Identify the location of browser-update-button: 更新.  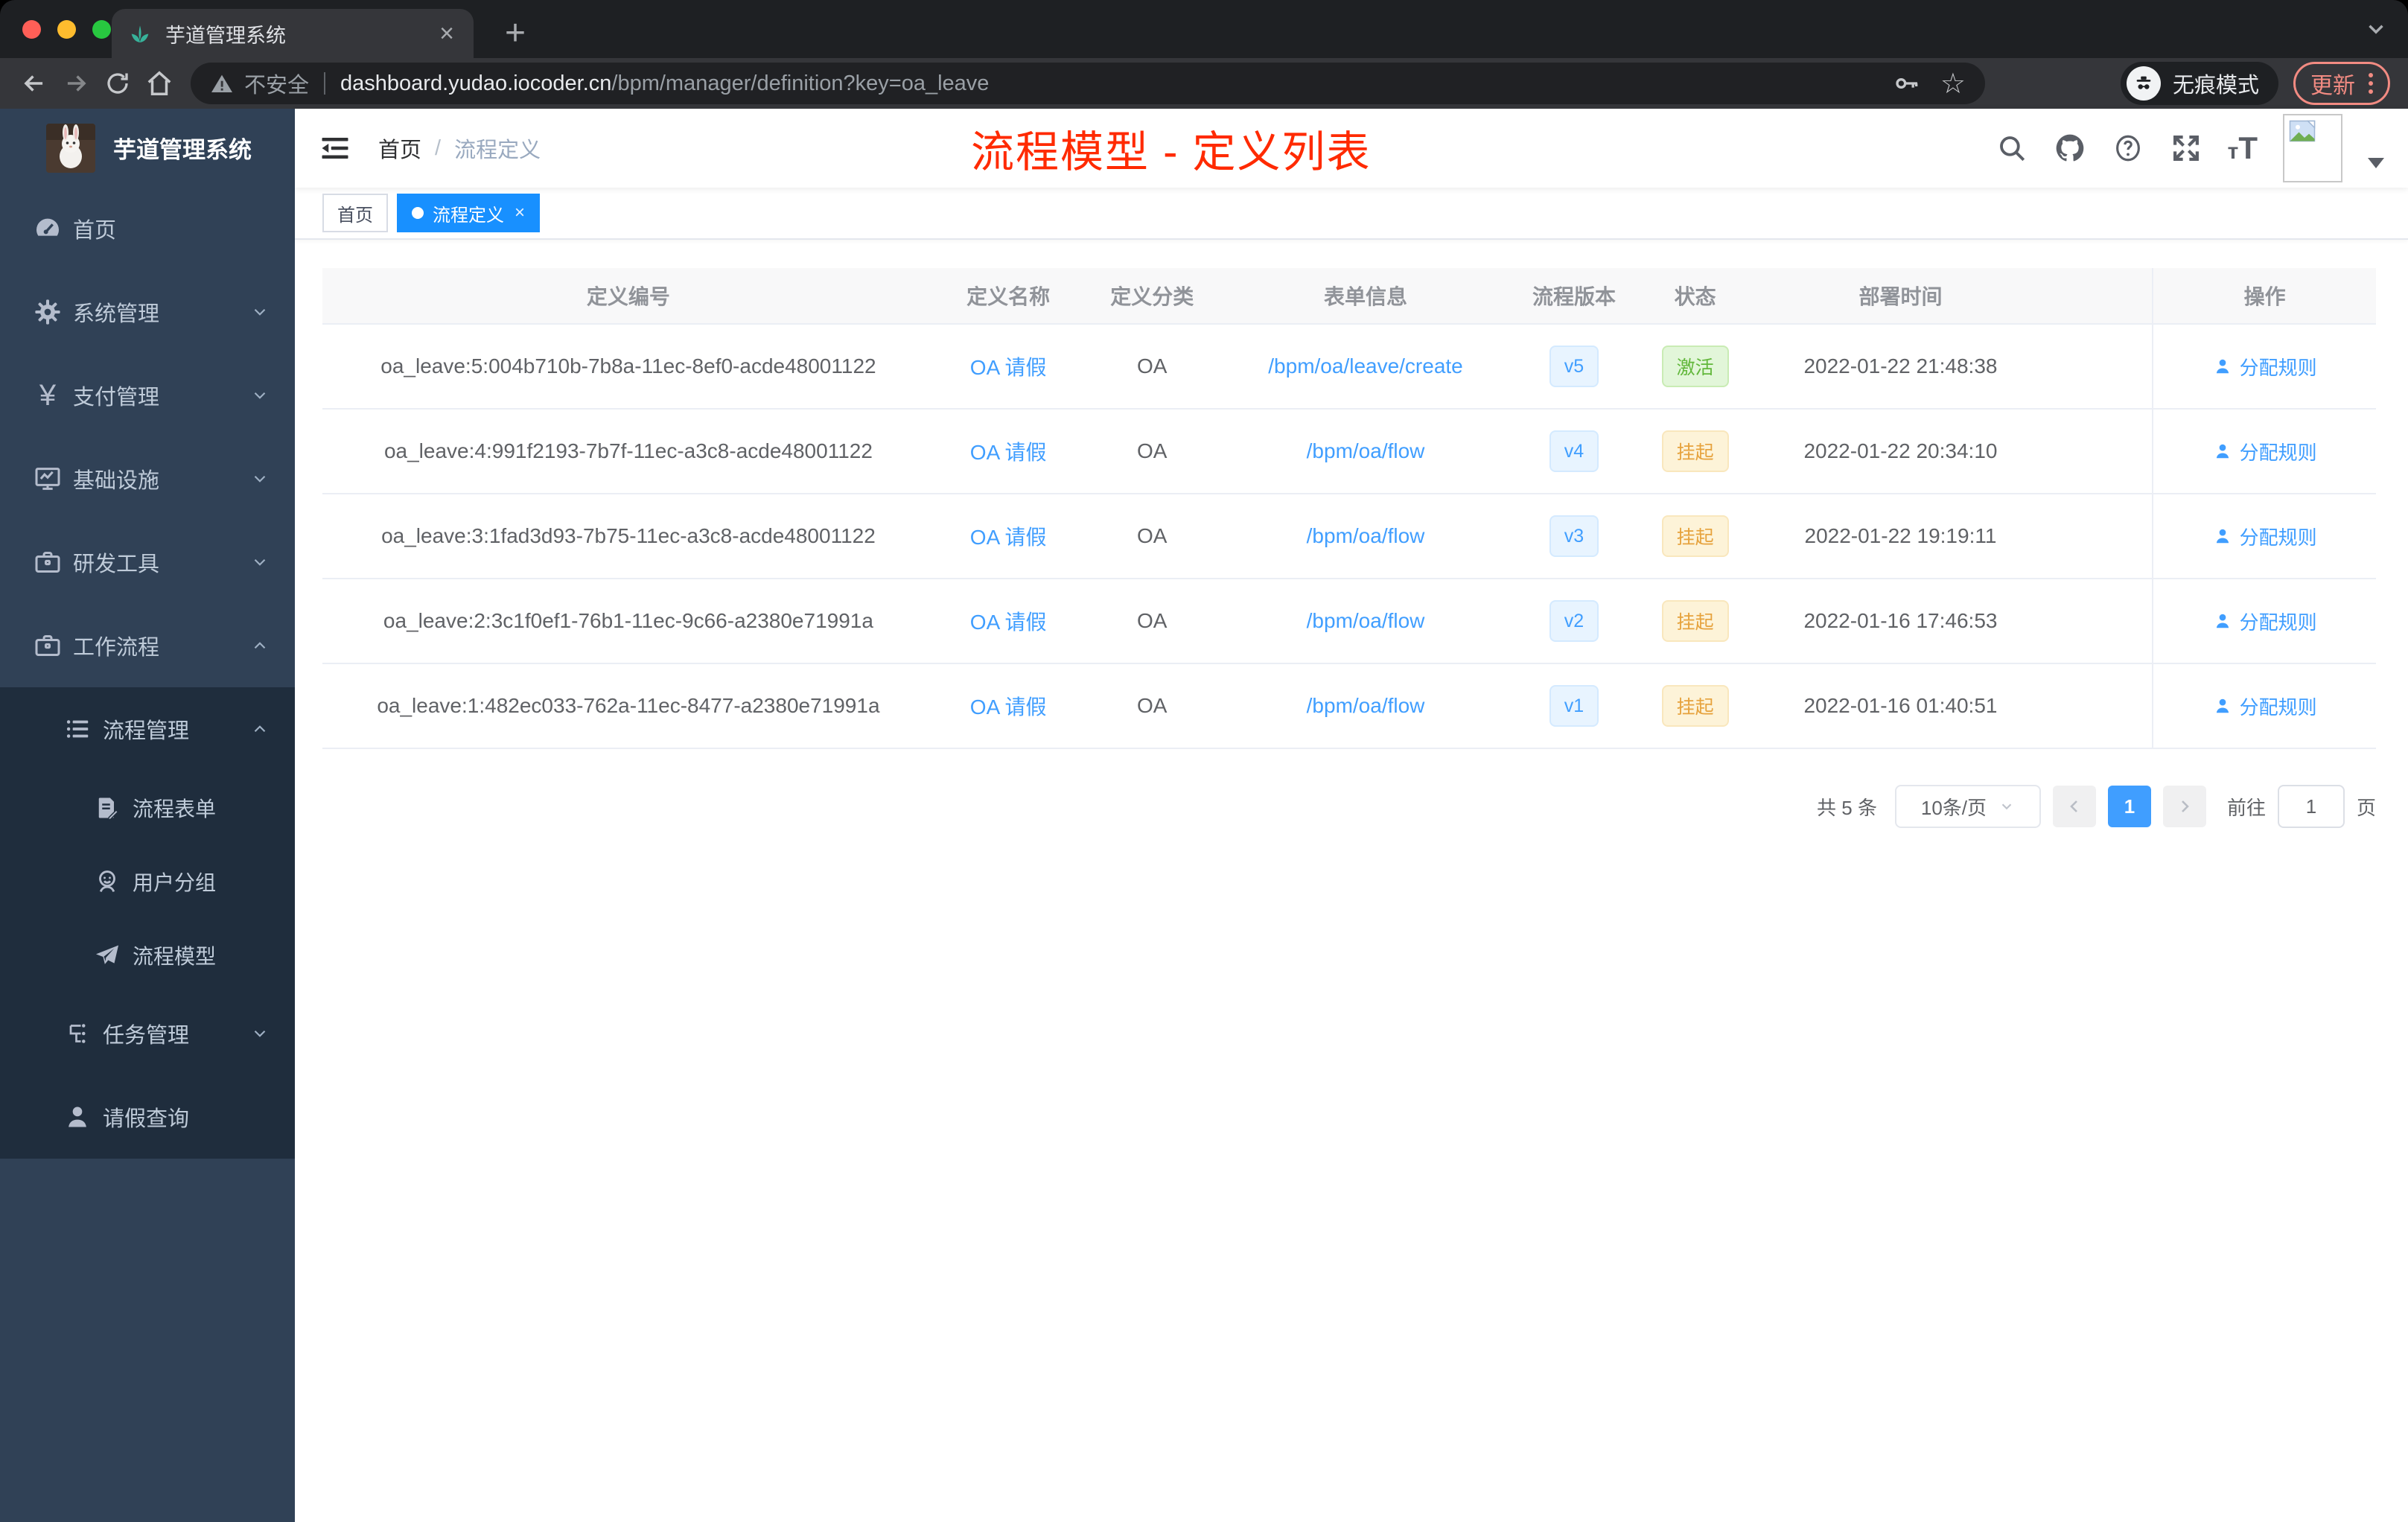
(2341, 83).